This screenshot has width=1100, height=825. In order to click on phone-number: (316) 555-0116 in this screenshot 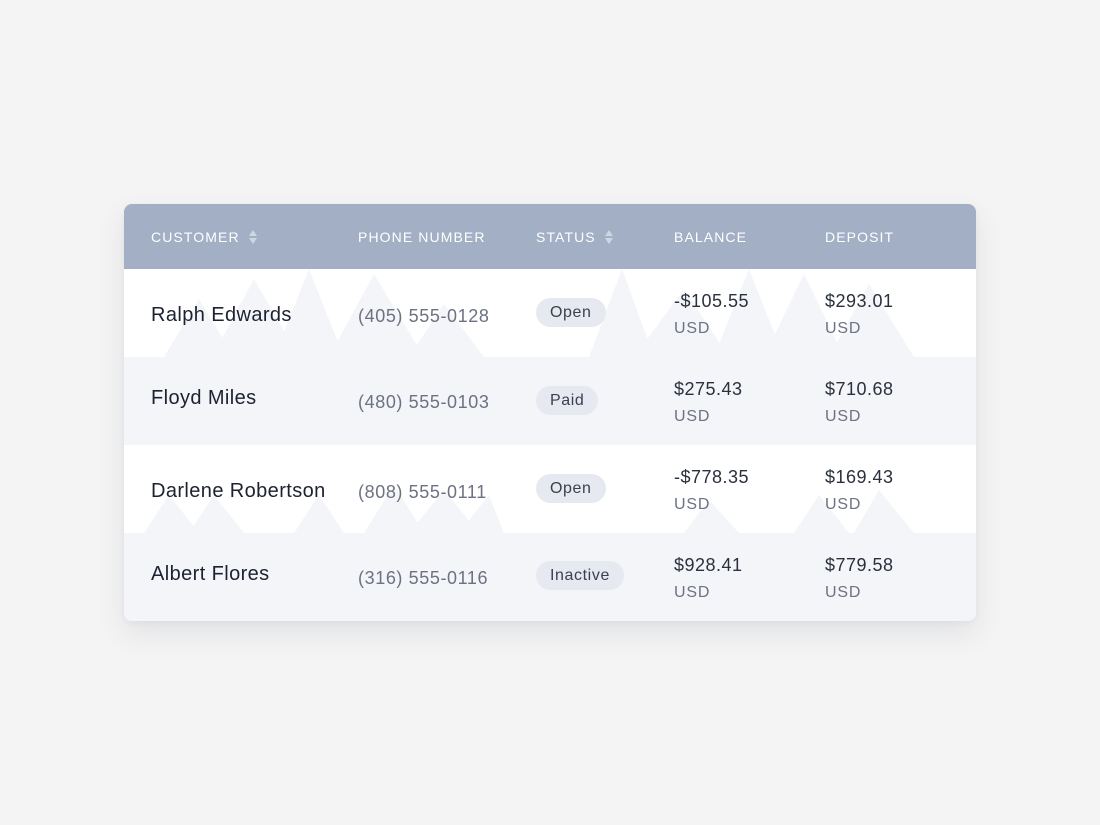, I will do `click(423, 578)`.